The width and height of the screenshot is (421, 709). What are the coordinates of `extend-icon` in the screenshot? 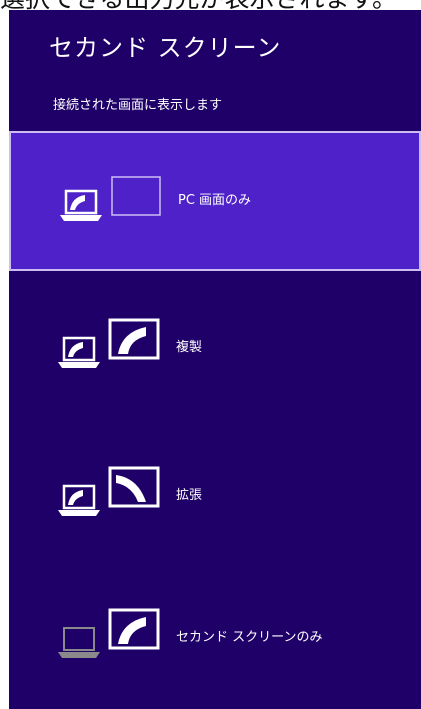 It's located at (113, 496).